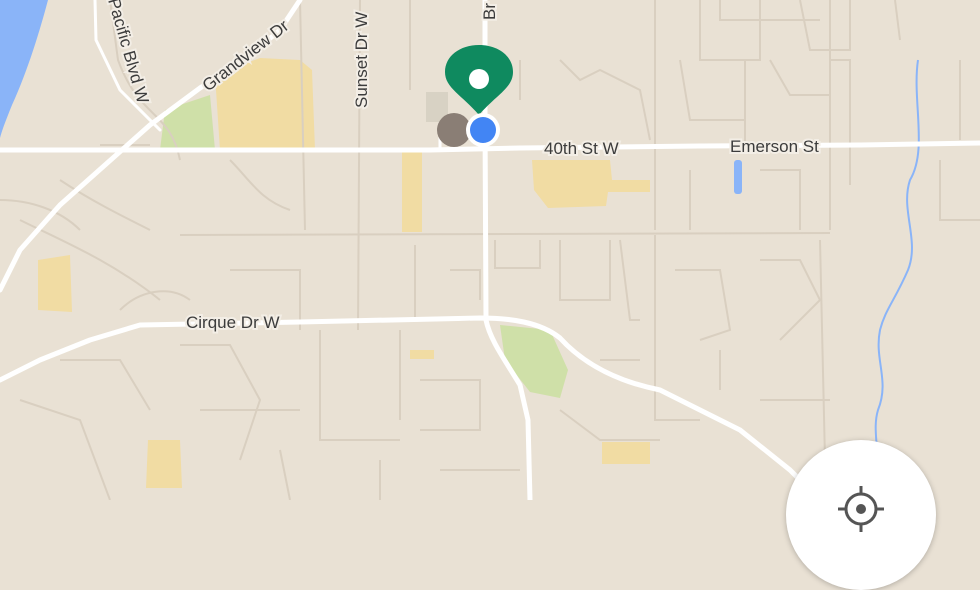 This screenshot has width=980, height=590. I want to click on label-emerson-st: Emerson St, so click(774, 146).